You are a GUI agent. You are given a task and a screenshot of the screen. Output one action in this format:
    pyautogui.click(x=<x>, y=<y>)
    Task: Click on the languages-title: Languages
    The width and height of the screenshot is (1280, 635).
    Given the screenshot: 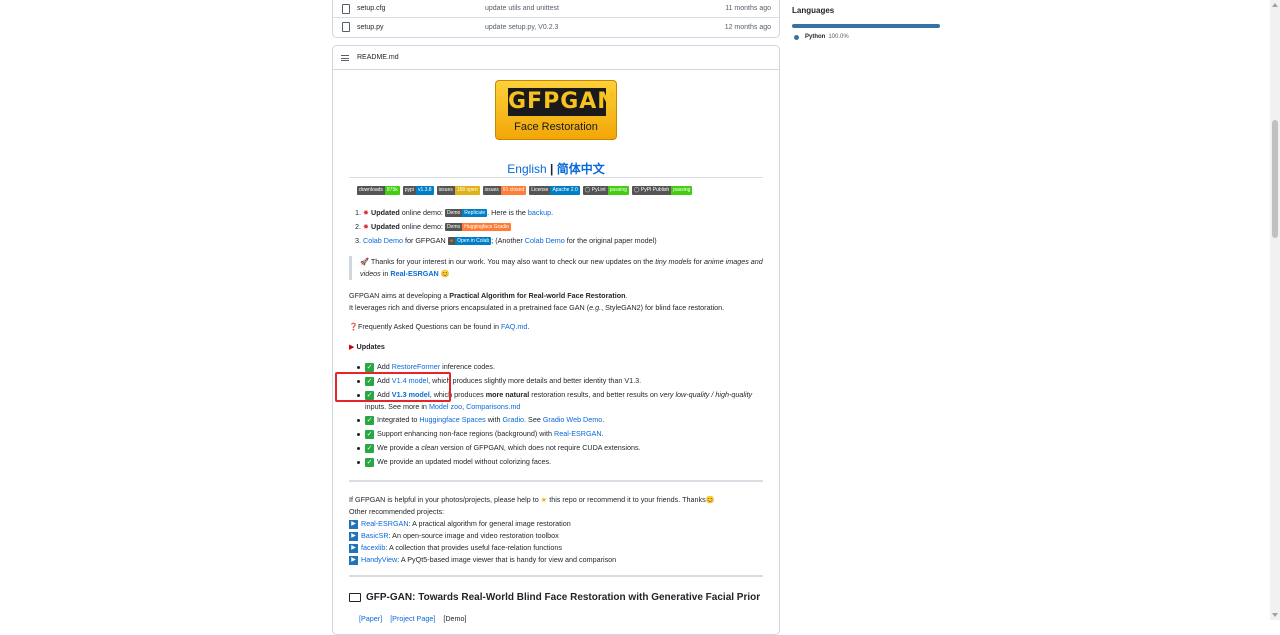 What is the action you would take?
    pyautogui.click(x=813, y=10)
    